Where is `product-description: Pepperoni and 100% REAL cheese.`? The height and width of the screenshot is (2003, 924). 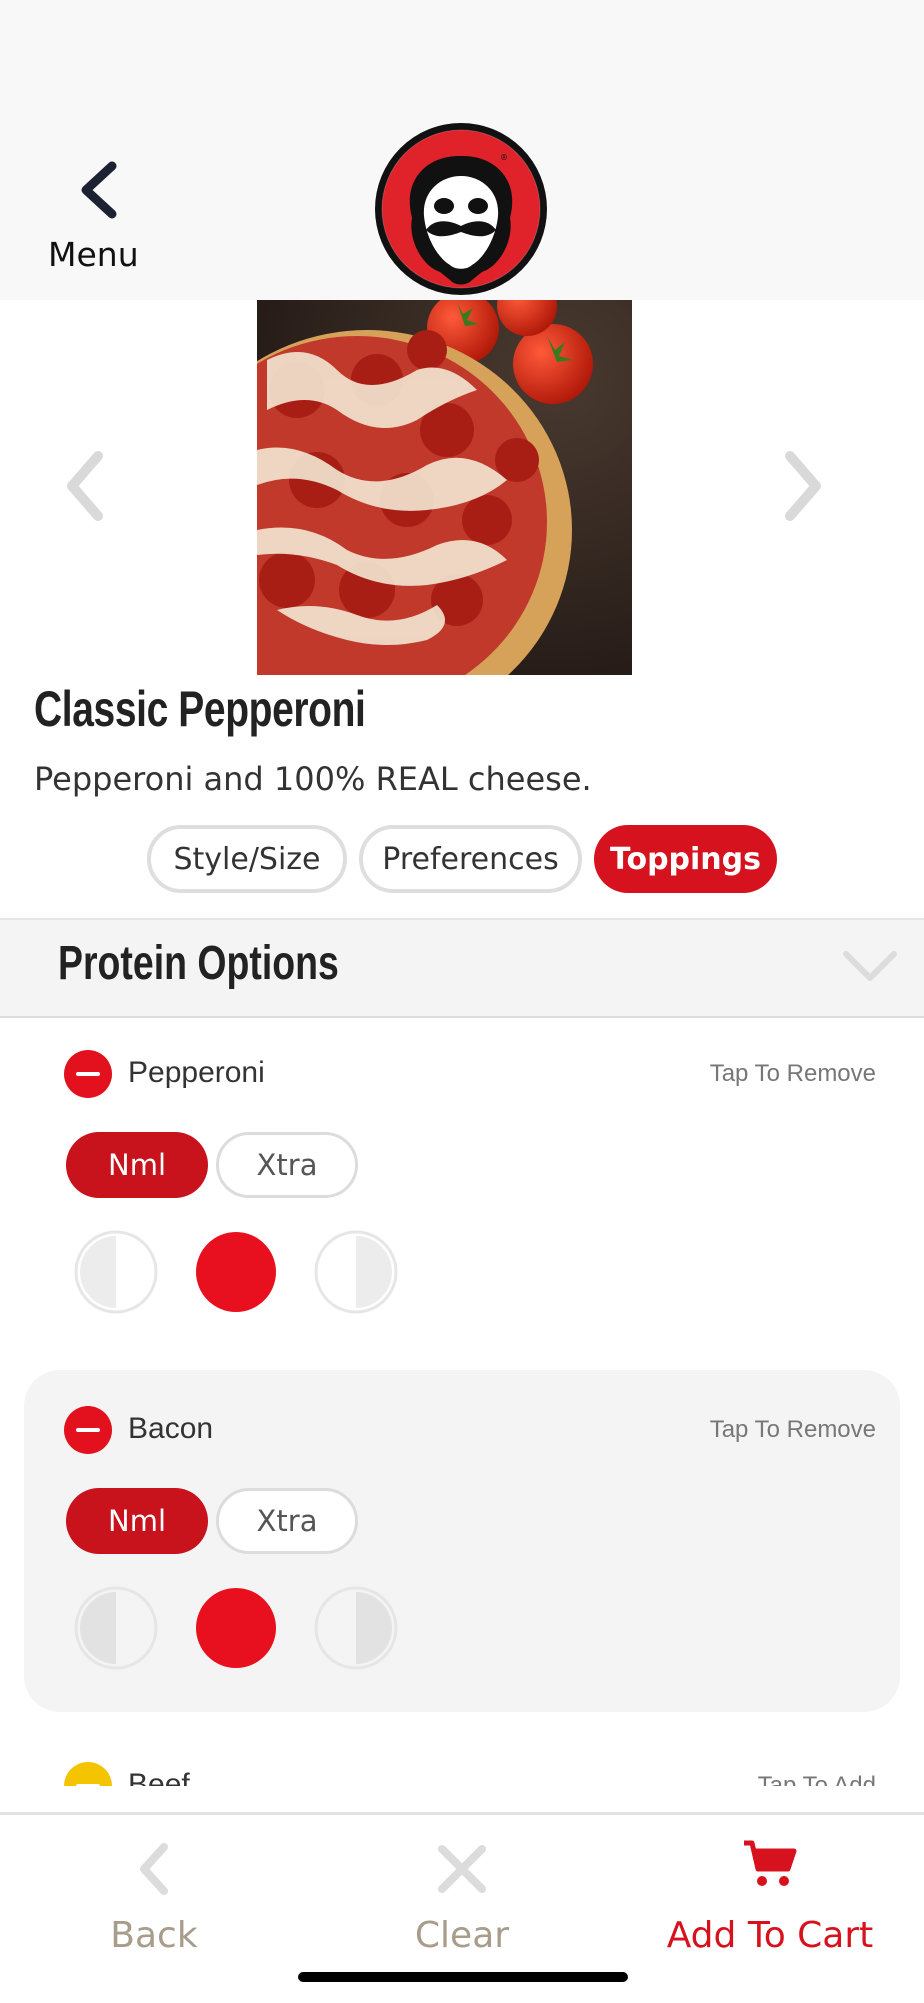 product-description: Pepperoni and 100% REAL cheese. is located at coordinates (313, 779).